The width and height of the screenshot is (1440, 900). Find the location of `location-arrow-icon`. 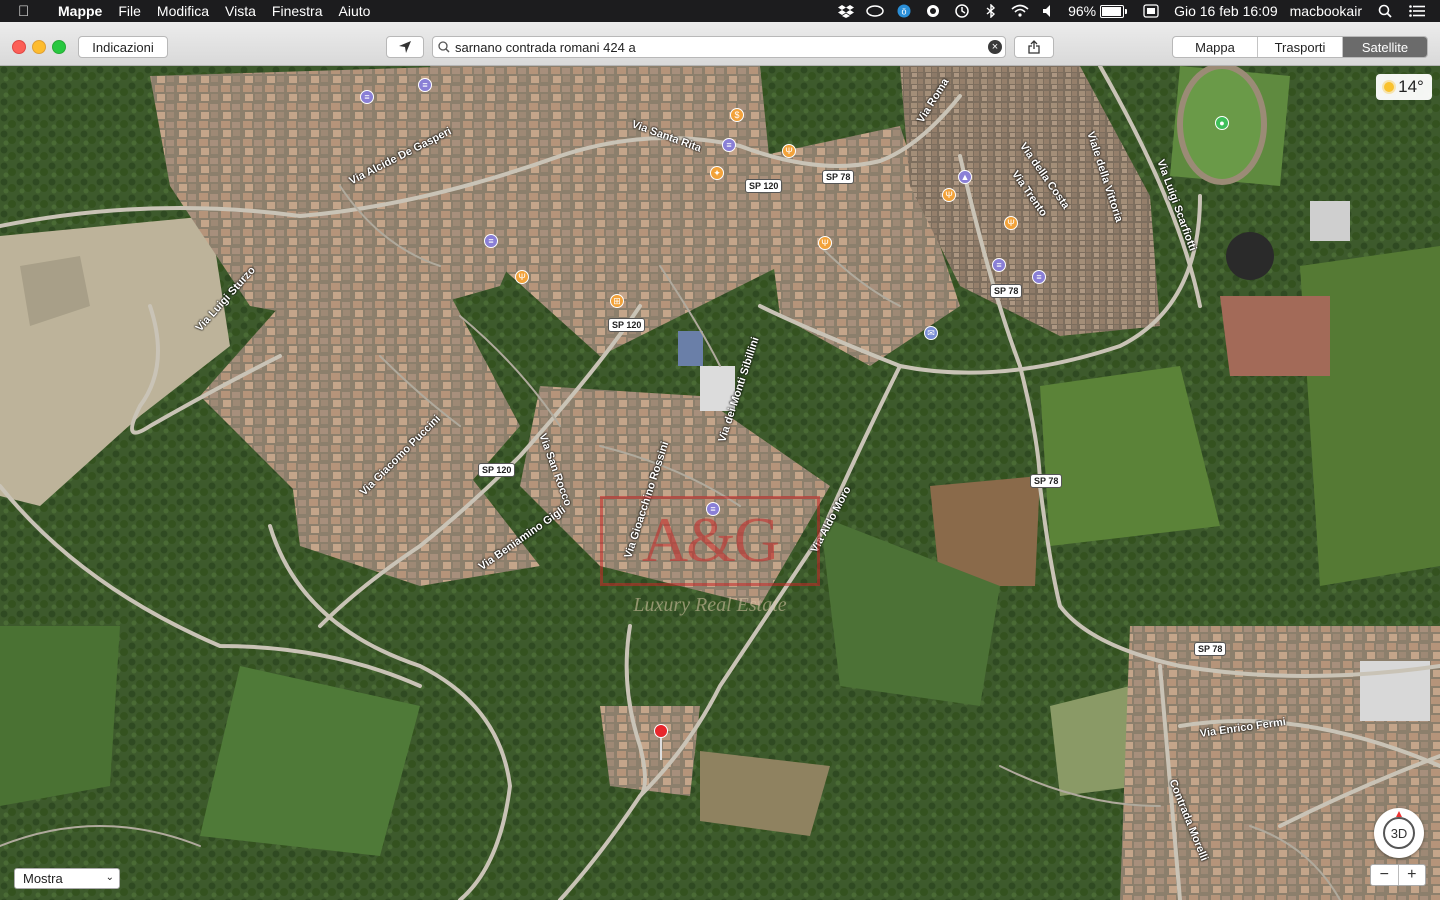

location-arrow-icon is located at coordinates (405, 47).